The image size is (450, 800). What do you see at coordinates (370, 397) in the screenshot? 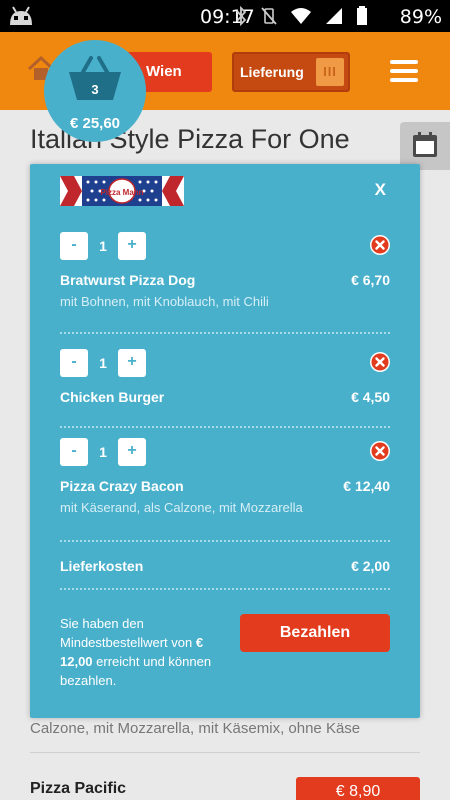
I see `item-price: € 4,50` at bounding box center [370, 397].